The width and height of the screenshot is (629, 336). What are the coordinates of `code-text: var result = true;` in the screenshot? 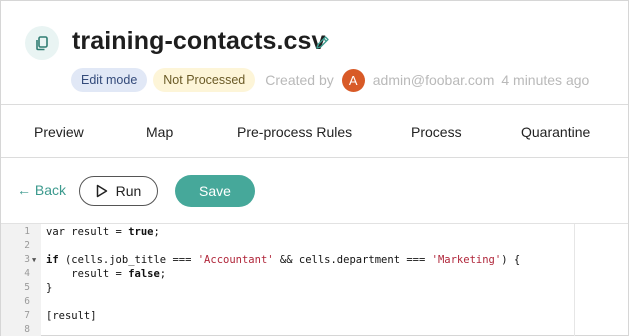 It's located at (103, 232).